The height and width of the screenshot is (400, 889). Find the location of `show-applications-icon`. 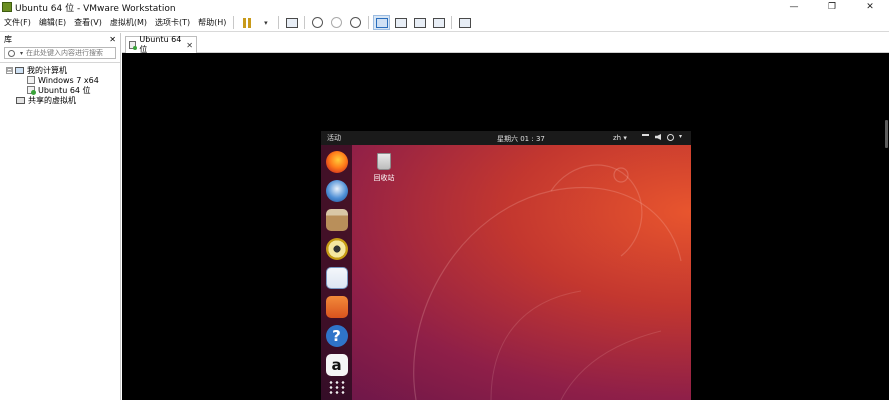

show-applications-icon is located at coordinates (336, 387).